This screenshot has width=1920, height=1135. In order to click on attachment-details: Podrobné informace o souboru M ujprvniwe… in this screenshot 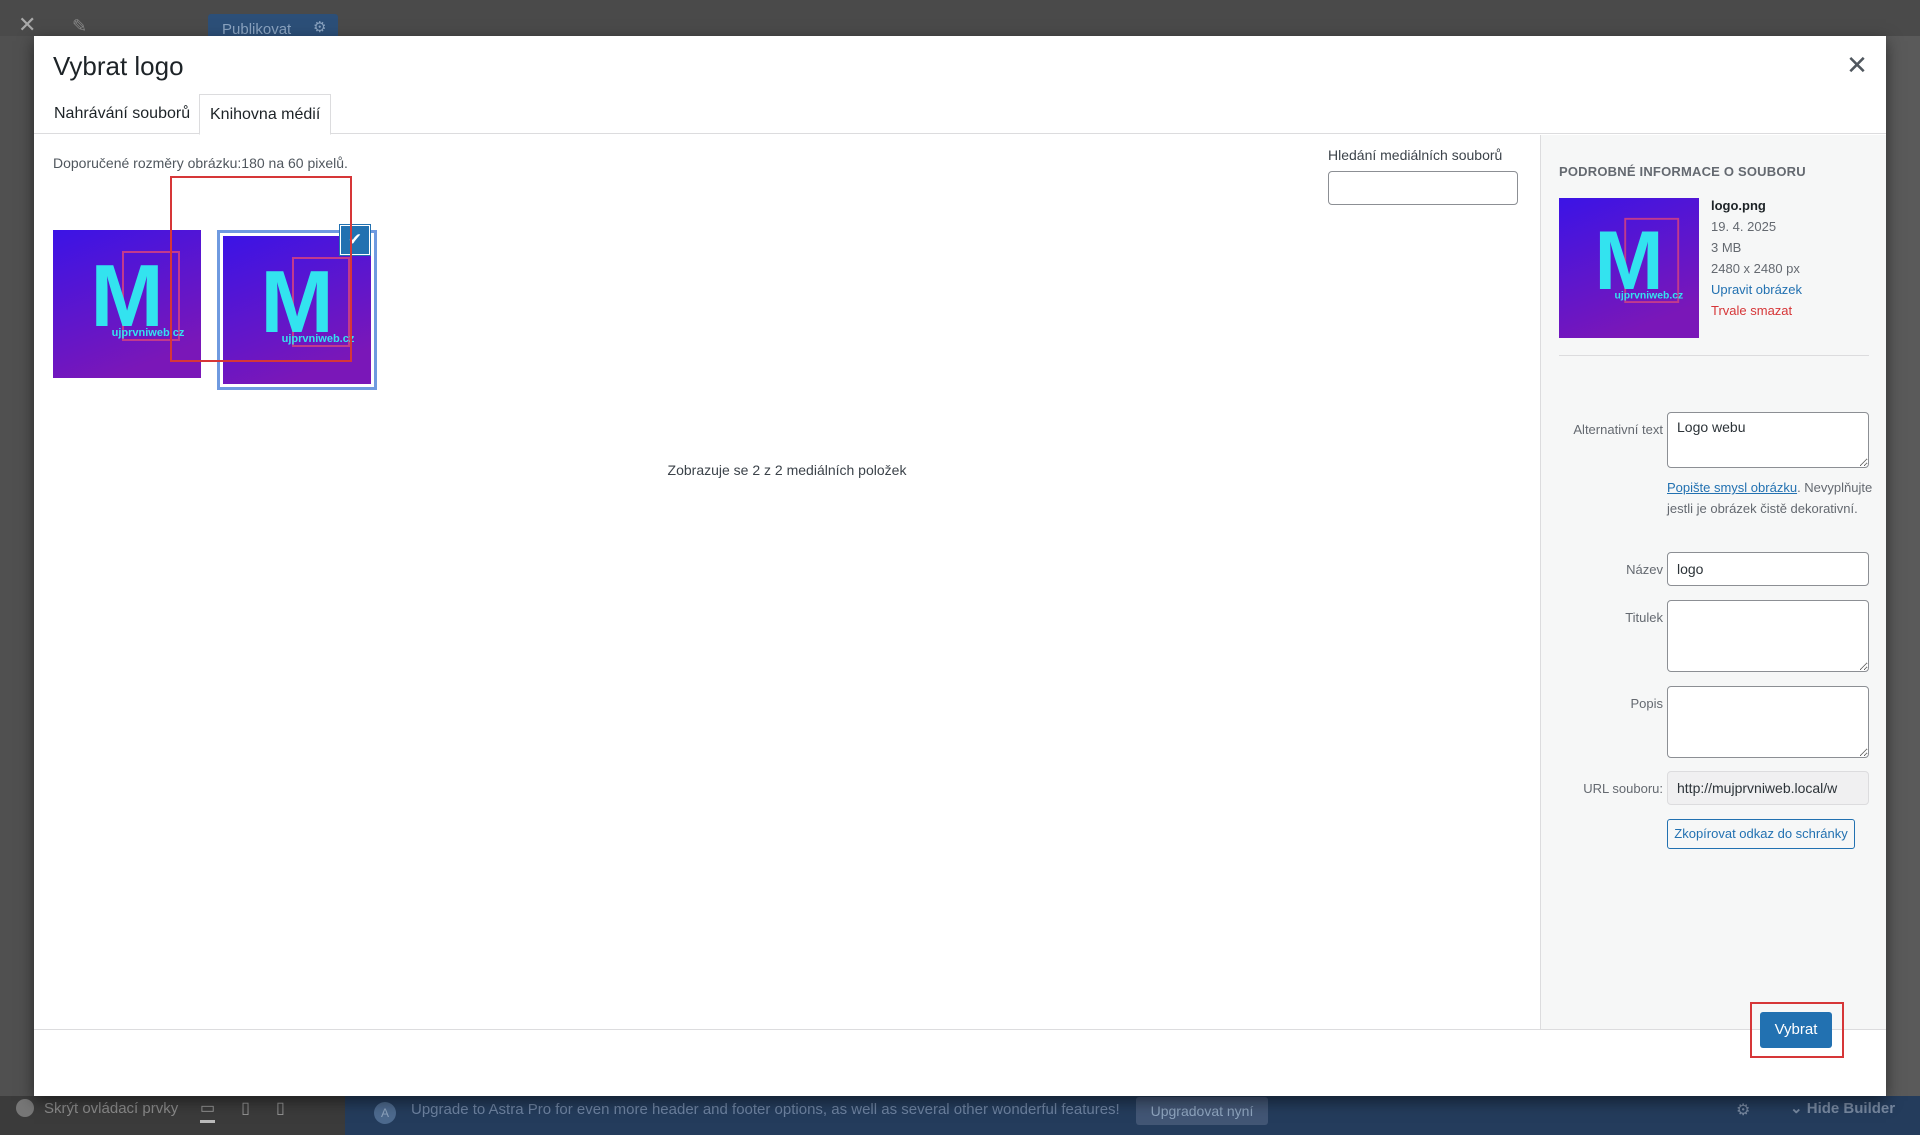, I will do `click(1713, 582)`.